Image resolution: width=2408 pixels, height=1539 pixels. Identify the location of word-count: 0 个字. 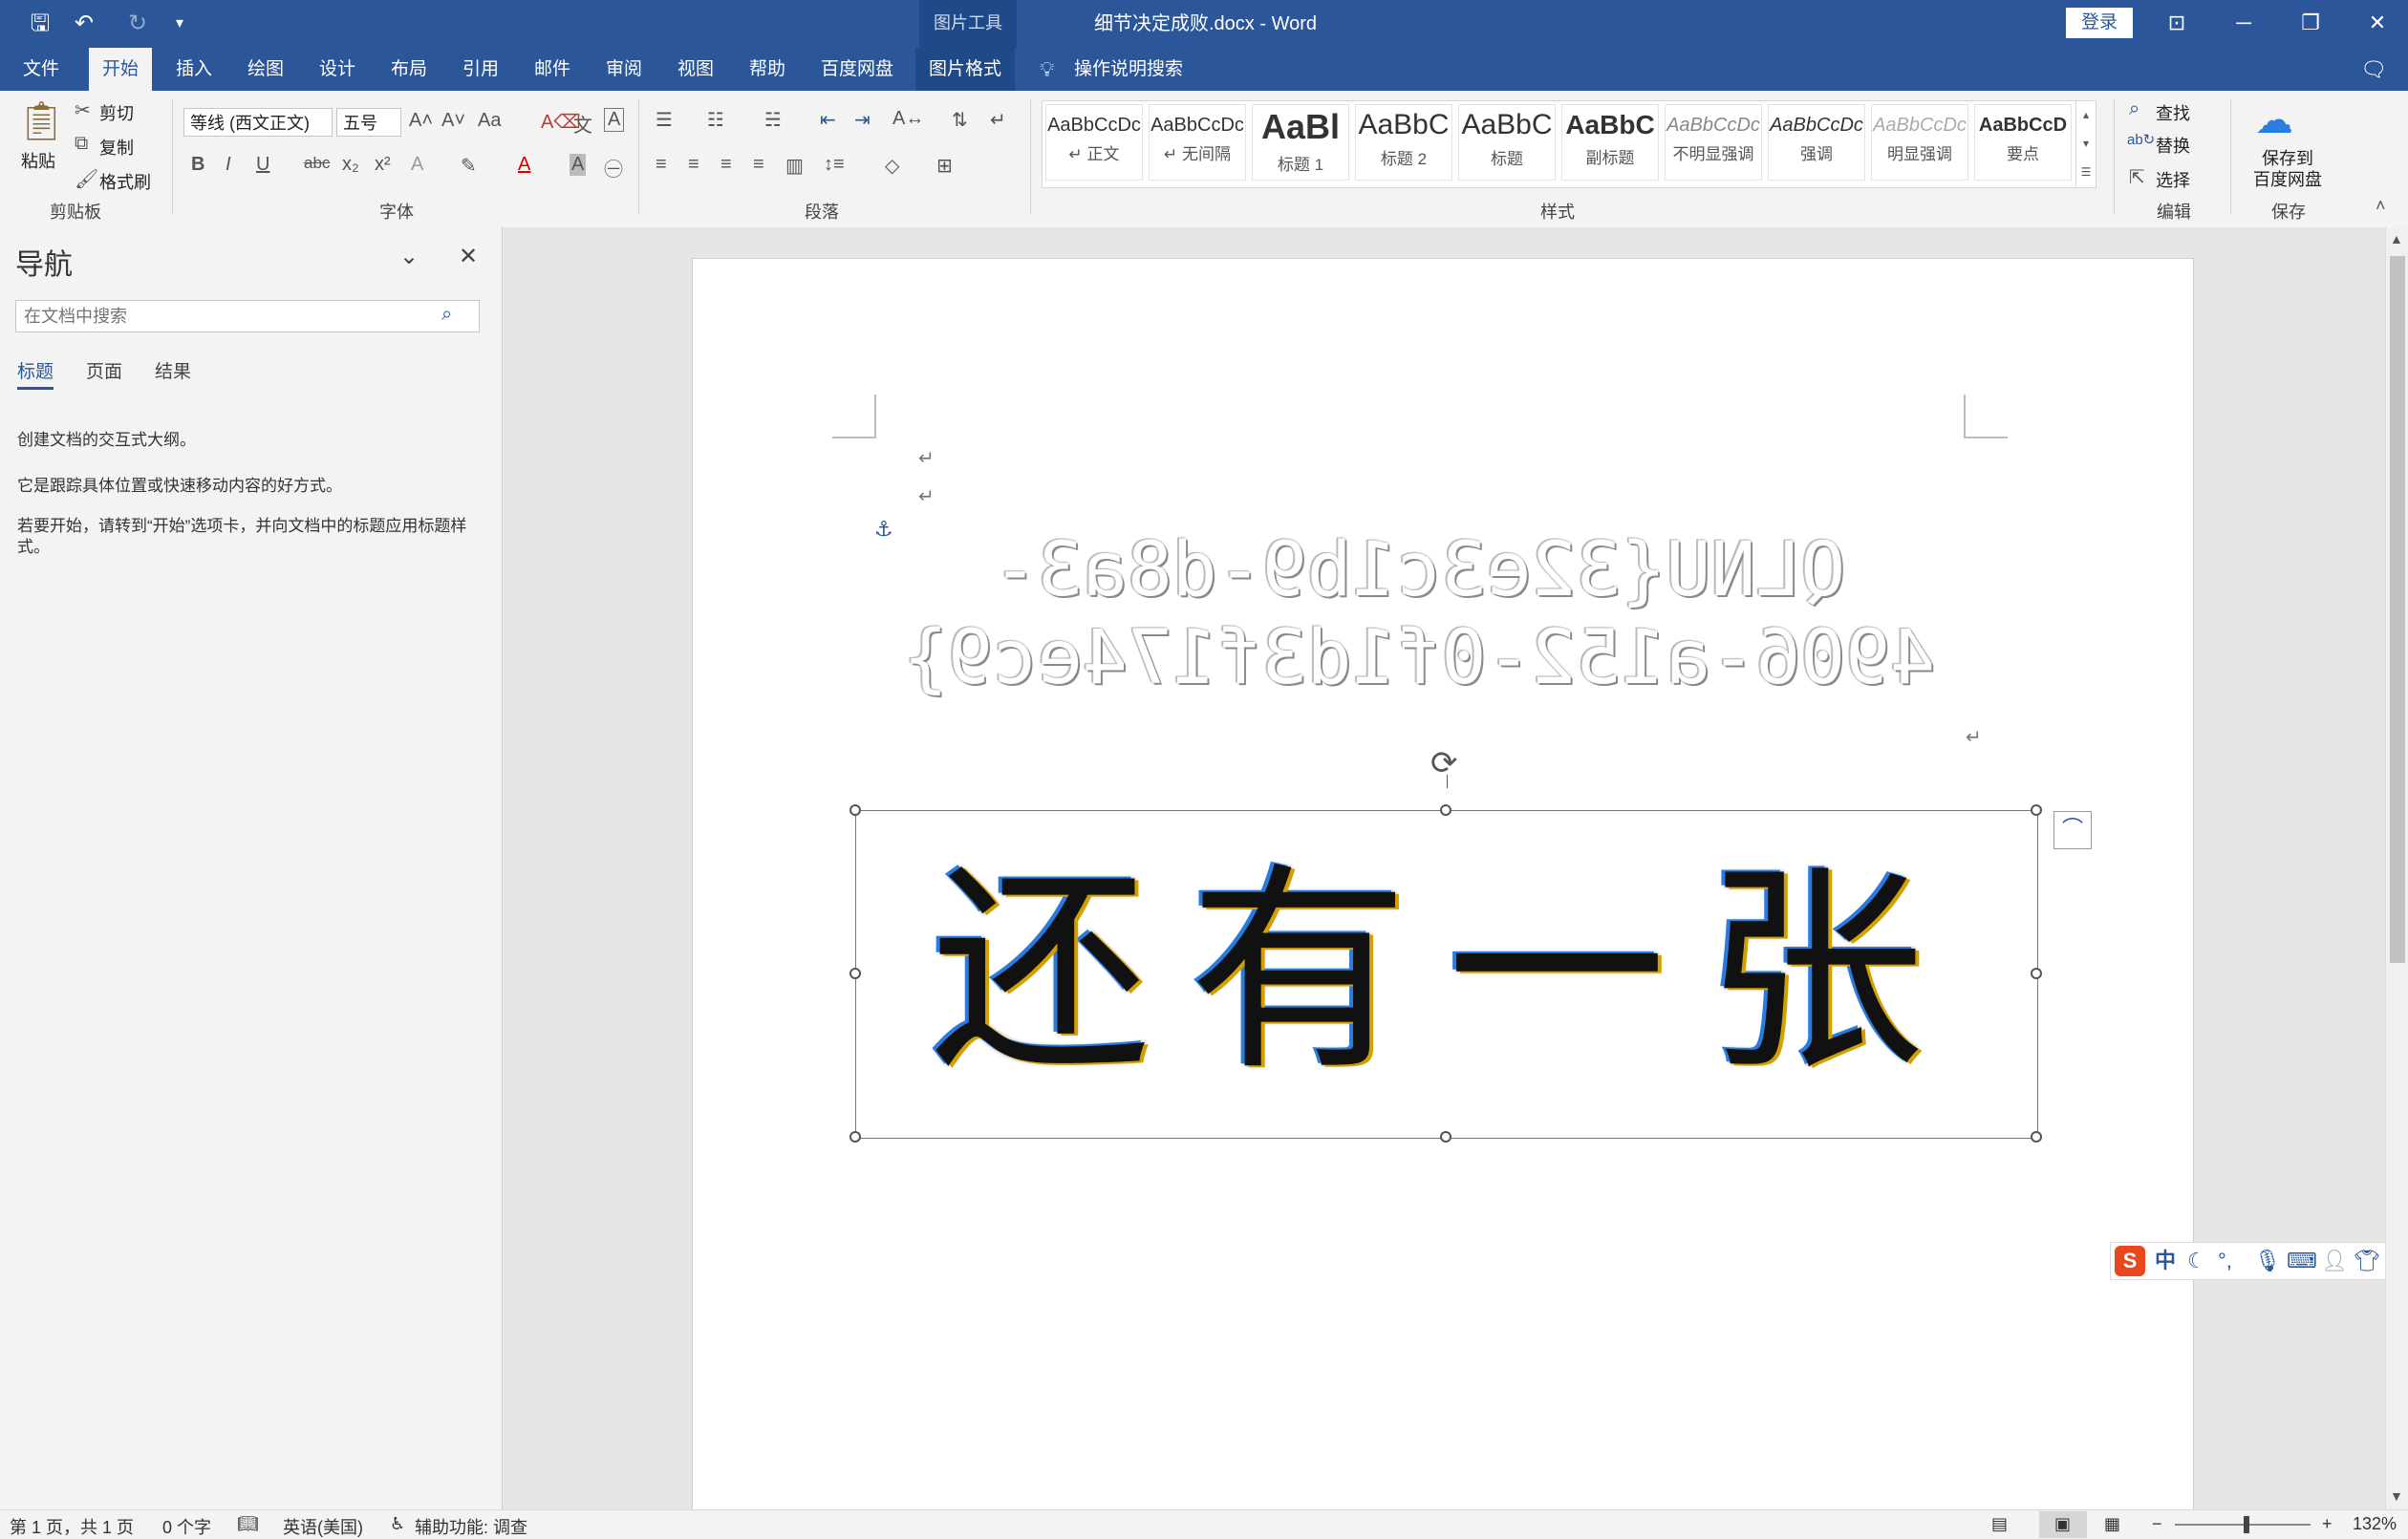
(187, 1527).